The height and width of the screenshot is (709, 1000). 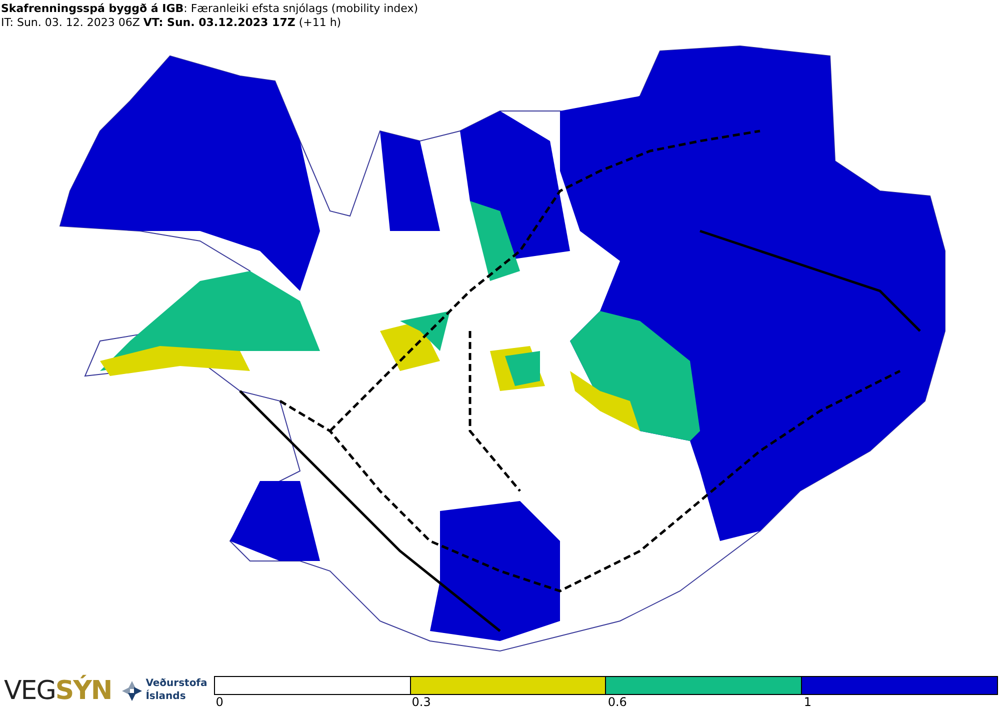 What do you see at coordinates (807, 702) in the screenshot?
I see `scale-tick-label: 1` at bounding box center [807, 702].